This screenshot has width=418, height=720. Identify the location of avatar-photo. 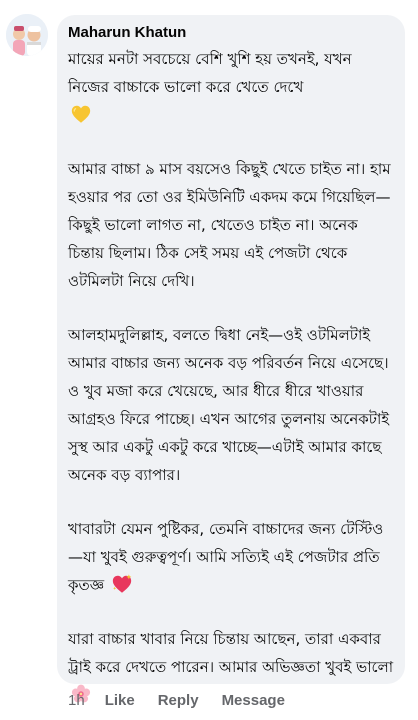
(27, 35).